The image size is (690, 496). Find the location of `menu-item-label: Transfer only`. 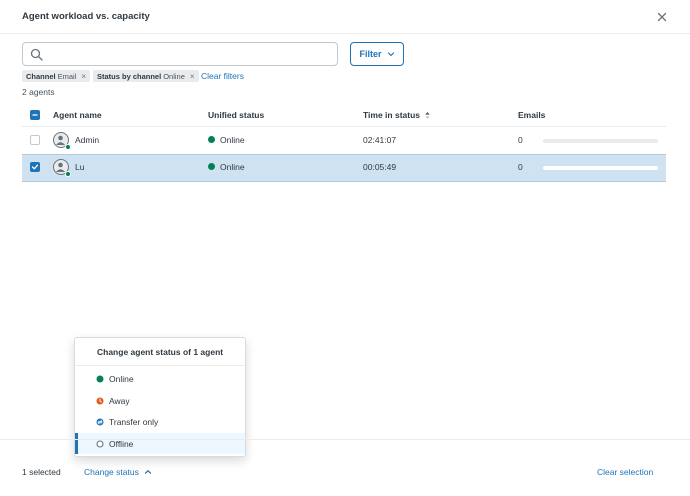

menu-item-label: Transfer only is located at coordinates (134, 421).